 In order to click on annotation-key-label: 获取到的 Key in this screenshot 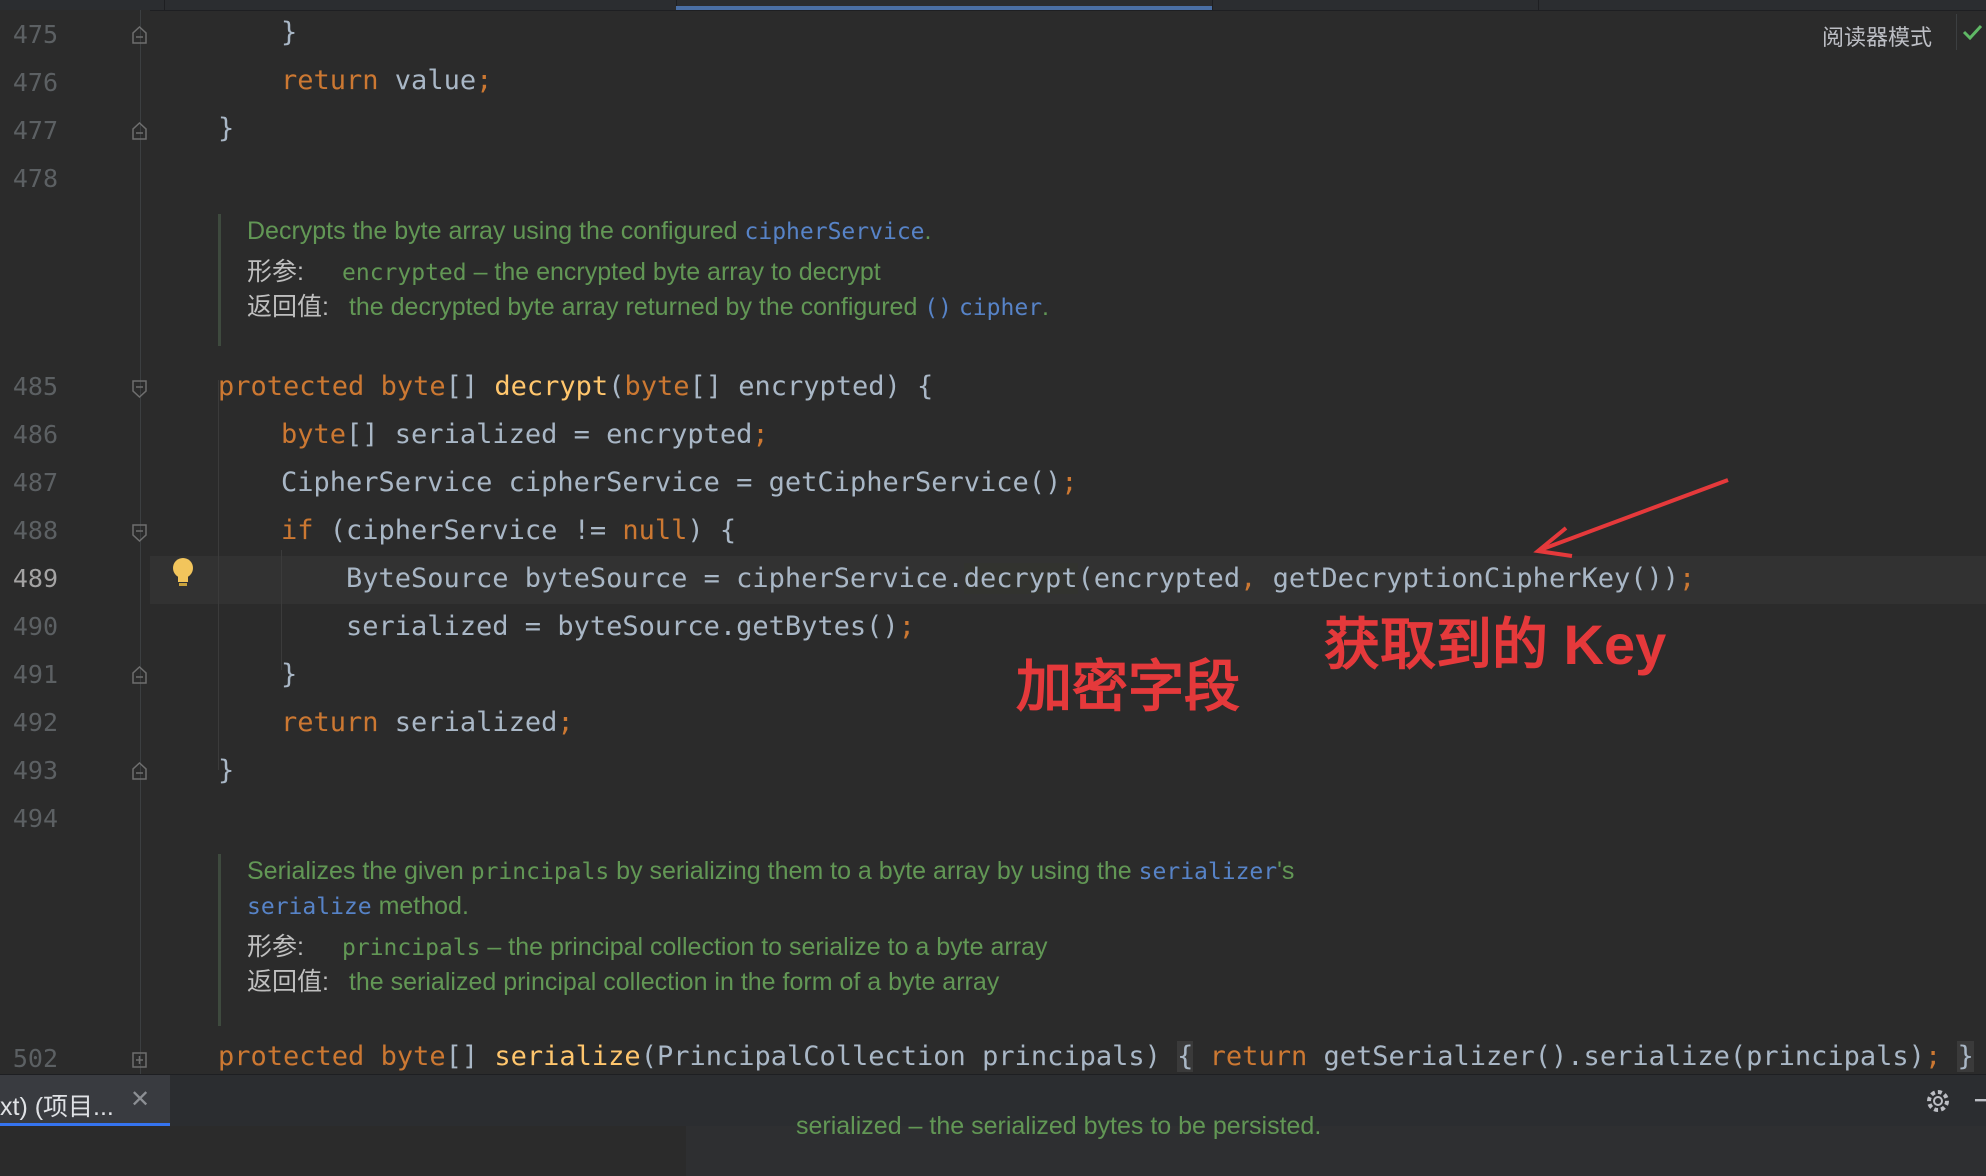, I will do `click(1495, 644)`.